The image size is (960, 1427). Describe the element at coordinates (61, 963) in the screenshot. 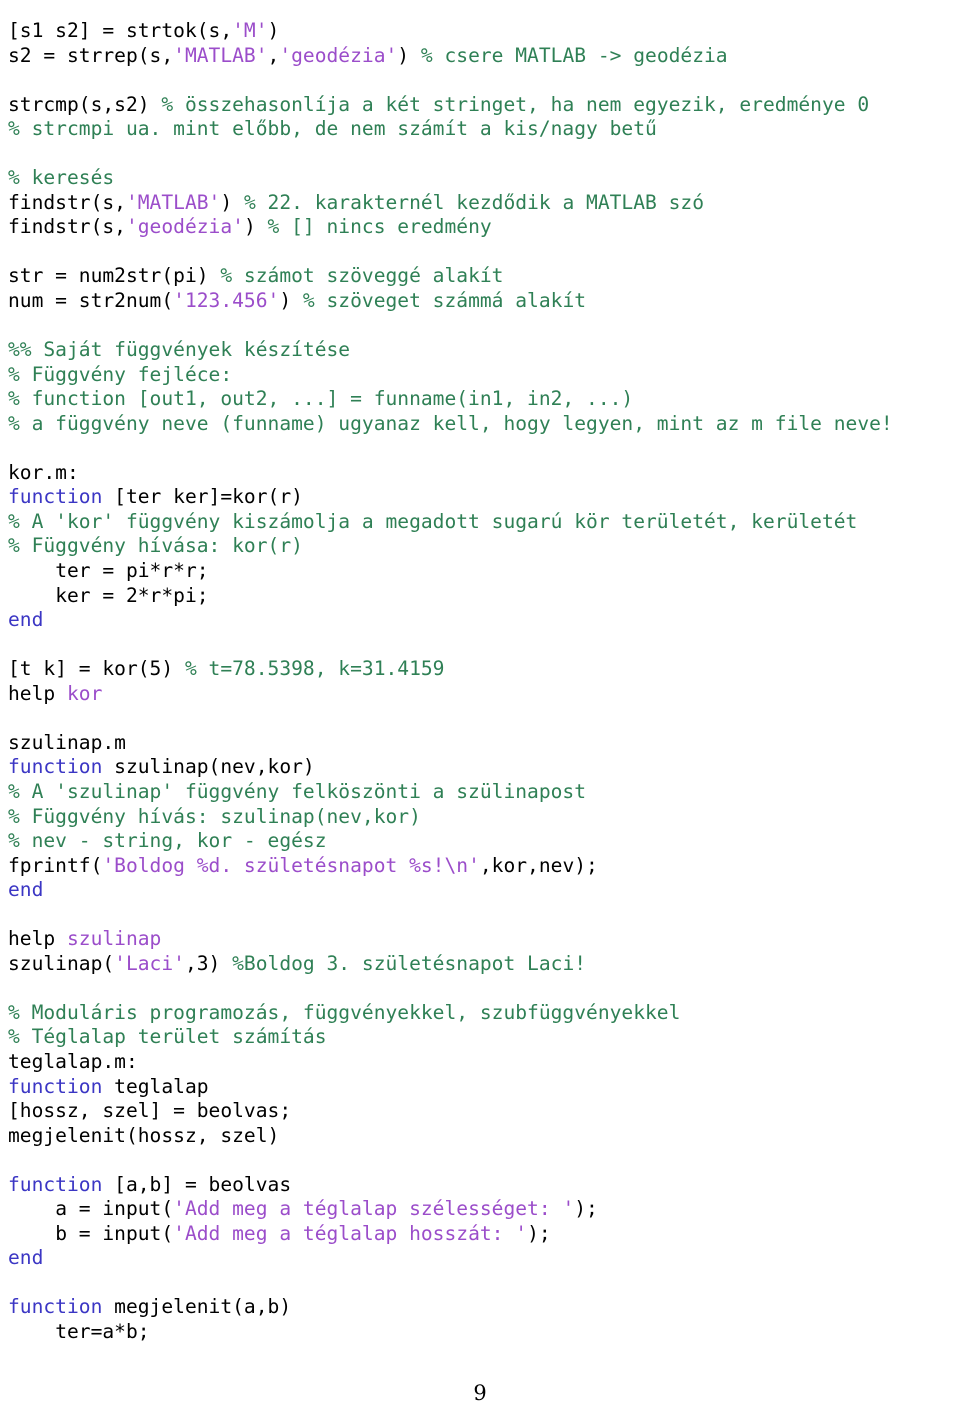

I see `code-token-plain: szulinap(` at that location.